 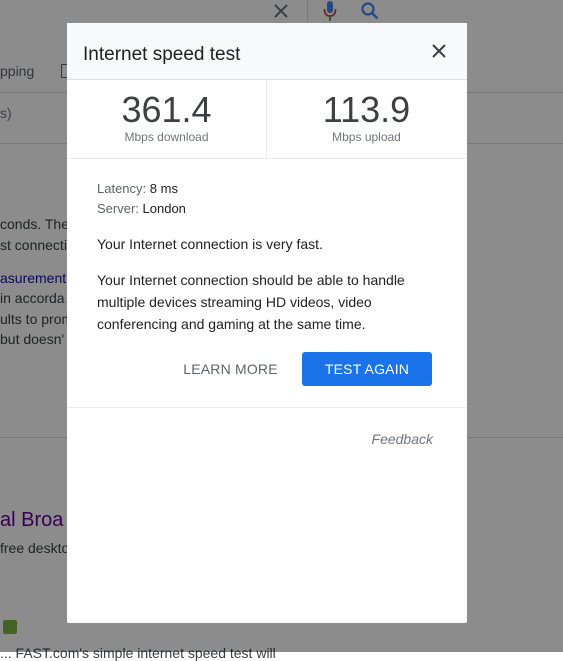 What do you see at coordinates (118, 208) in the screenshot?
I see `server-key: Server:` at bounding box center [118, 208].